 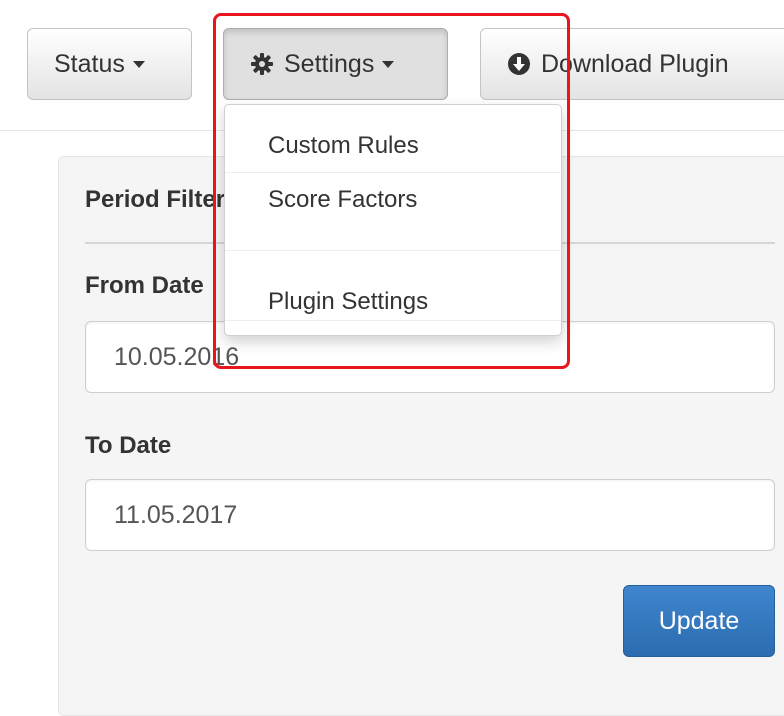 What do you see at coordinates (329, 63) in the screenshot?
I see `settings-button-label: Settings` at bounding box center [329, 63].